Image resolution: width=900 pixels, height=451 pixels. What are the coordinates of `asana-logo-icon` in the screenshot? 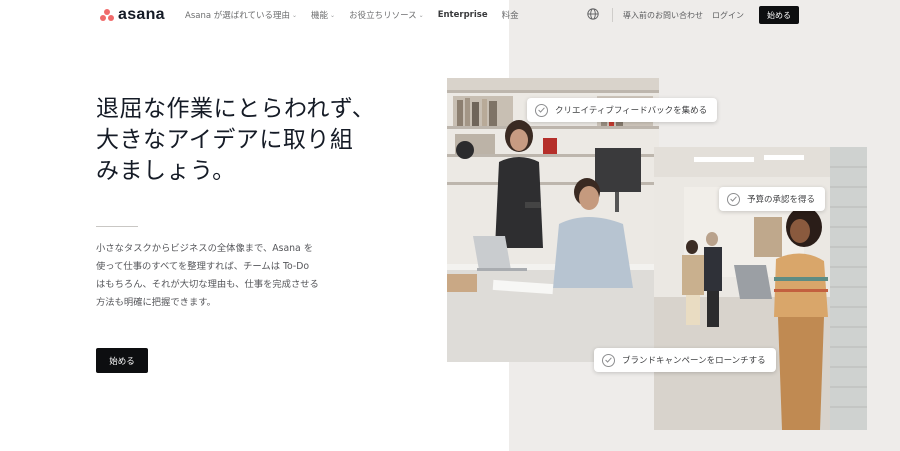 It's located at (107, 15).